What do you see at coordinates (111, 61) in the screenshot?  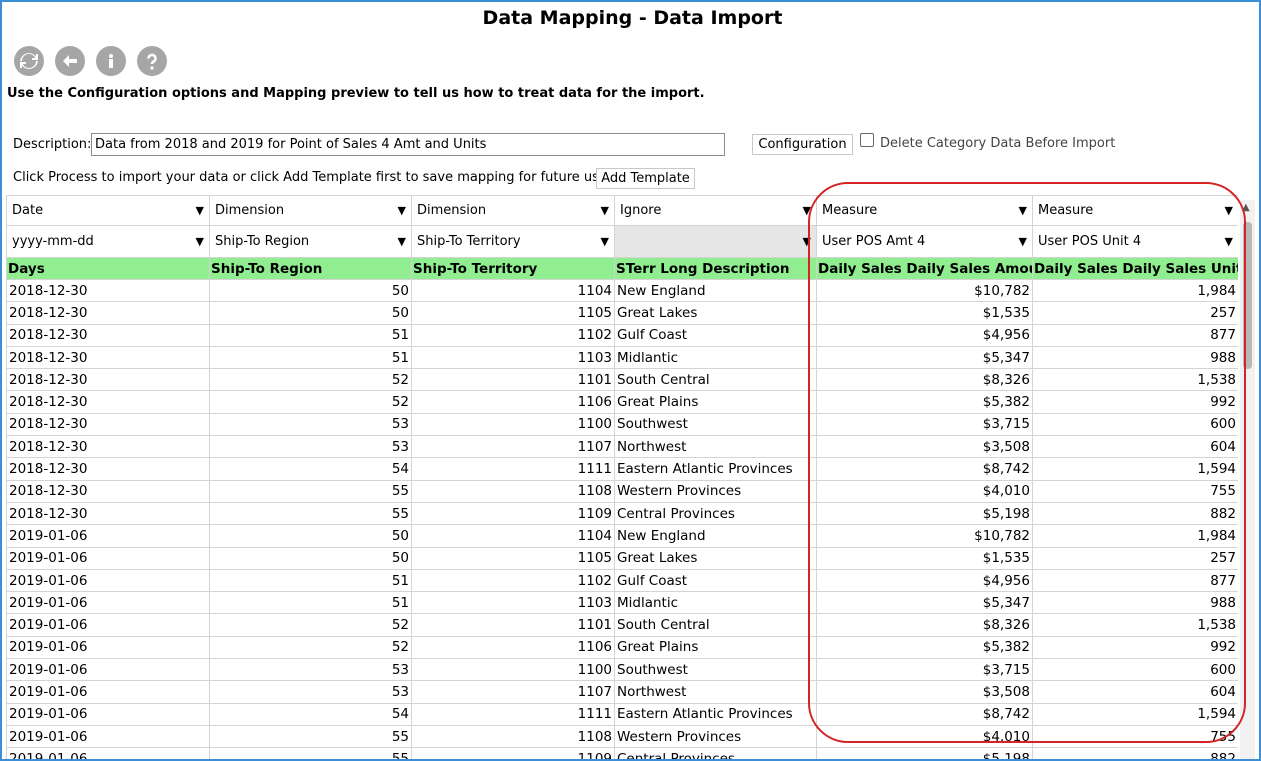 I see `info-icon` at bounding box center [111, 61].